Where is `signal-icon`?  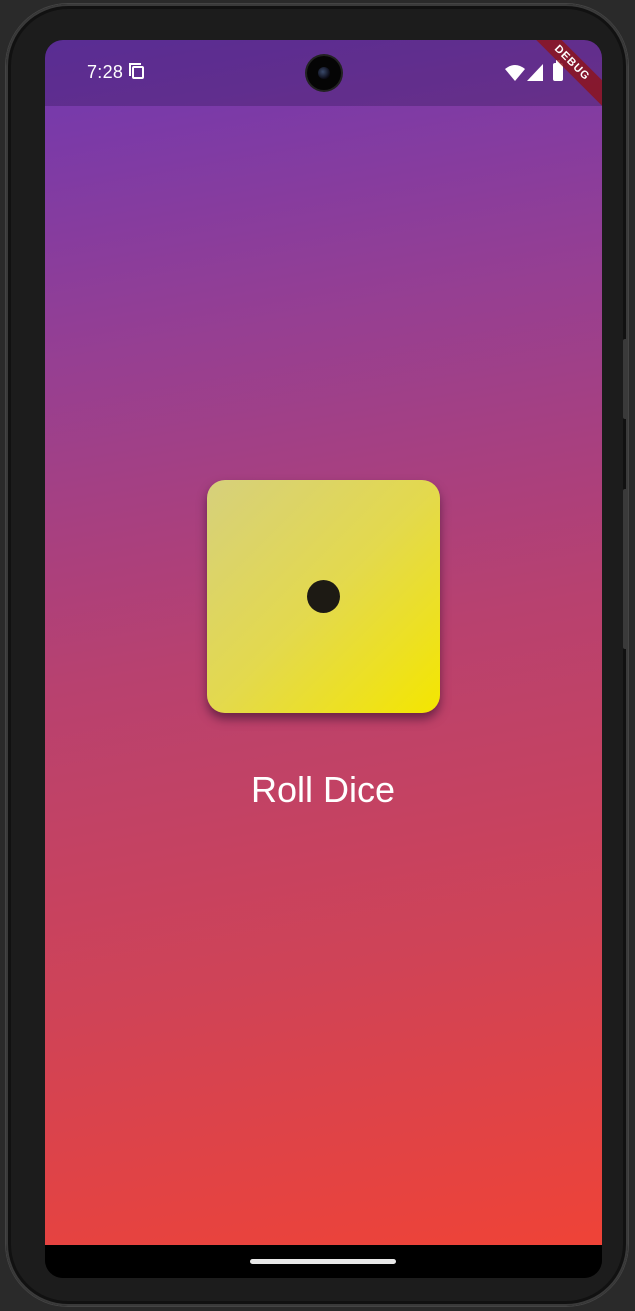 signal-icon is located at coordinates (535, 72).